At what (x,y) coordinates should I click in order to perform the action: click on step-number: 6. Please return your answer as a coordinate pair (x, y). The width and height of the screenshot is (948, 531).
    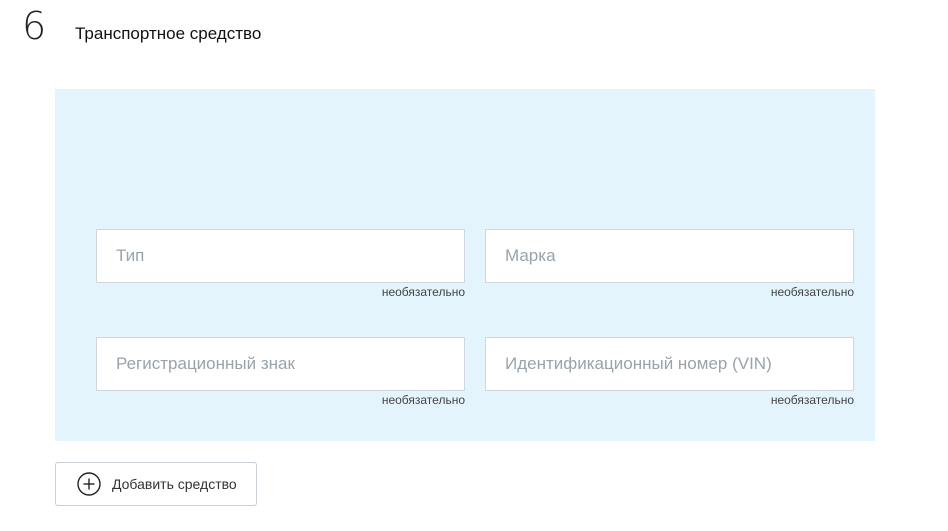
    Looking at the image, I should click on (34, 26).